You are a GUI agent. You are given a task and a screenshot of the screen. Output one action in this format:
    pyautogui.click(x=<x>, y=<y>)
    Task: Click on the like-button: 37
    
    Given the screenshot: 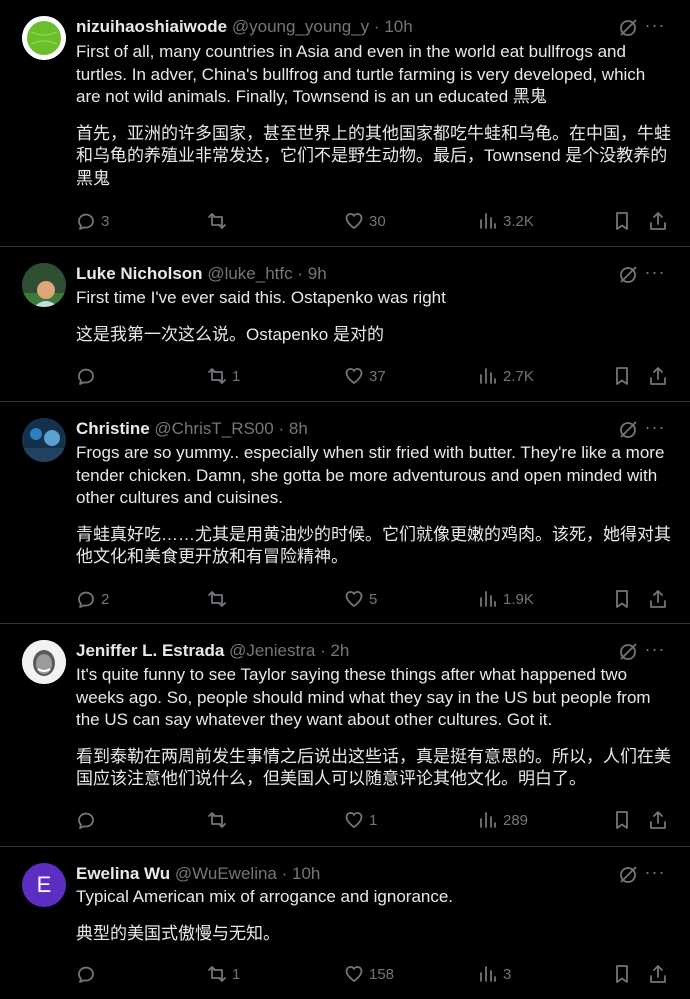 What is the action you would take?
    pyautogui.click(x=365, y=376)
    